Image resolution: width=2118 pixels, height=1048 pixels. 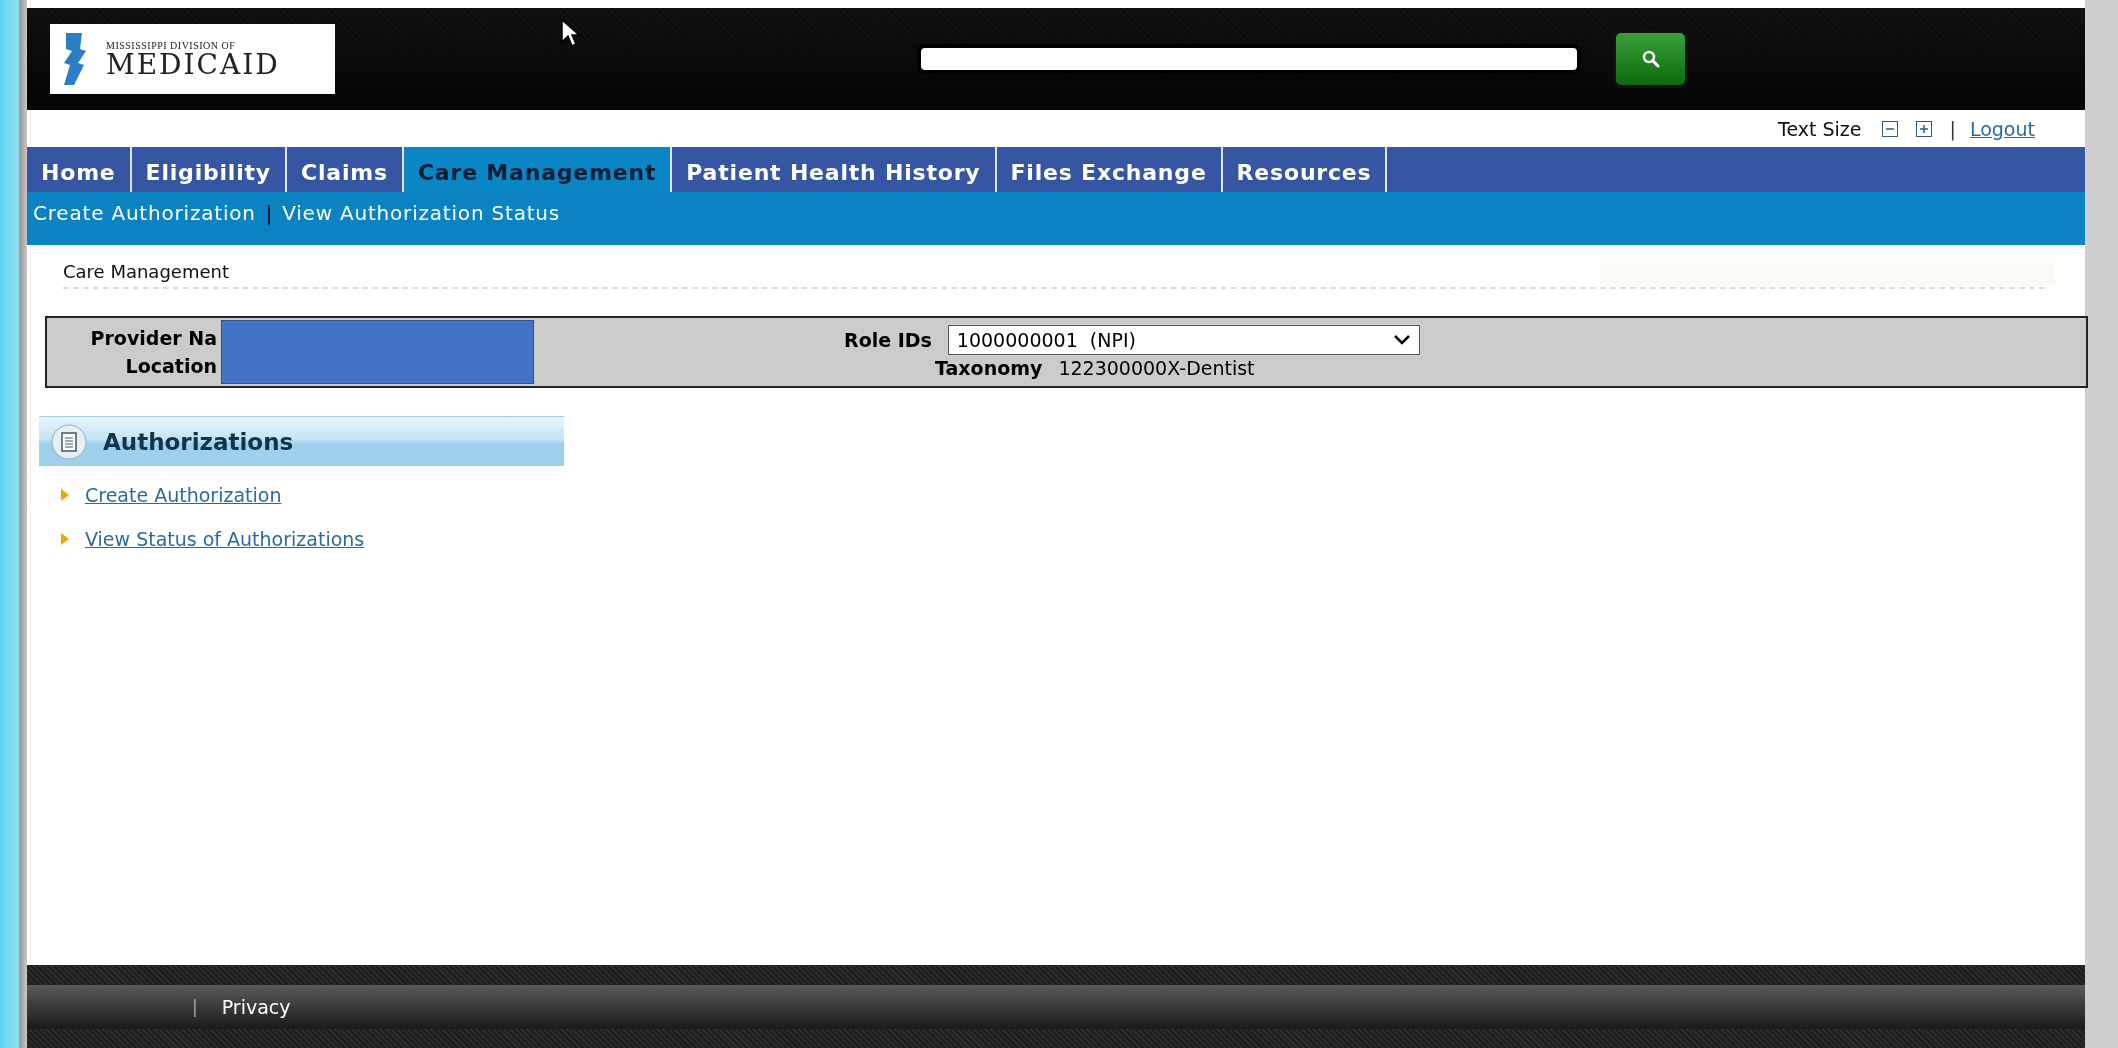 What do you see at coordinates (989, 368) in the screenshot?
I see `taxonomy-label: Taxonomy` at bounding box center [989, 368].